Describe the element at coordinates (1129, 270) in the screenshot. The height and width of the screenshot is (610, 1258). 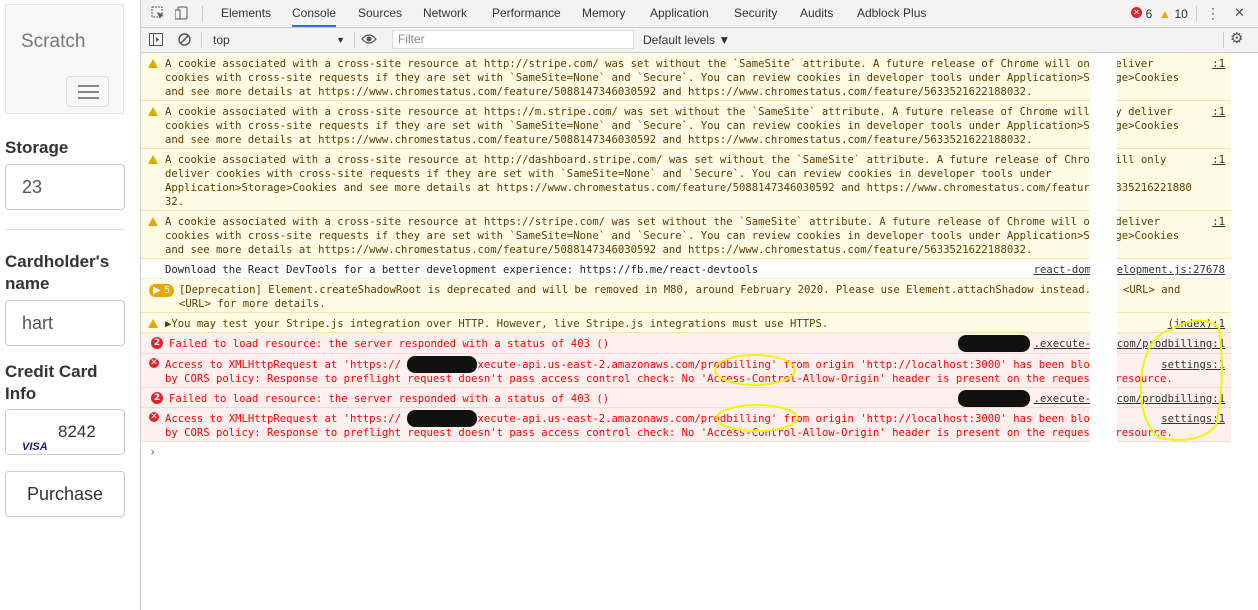
I see `source-link: react-dom.development.js:27678` at that location.